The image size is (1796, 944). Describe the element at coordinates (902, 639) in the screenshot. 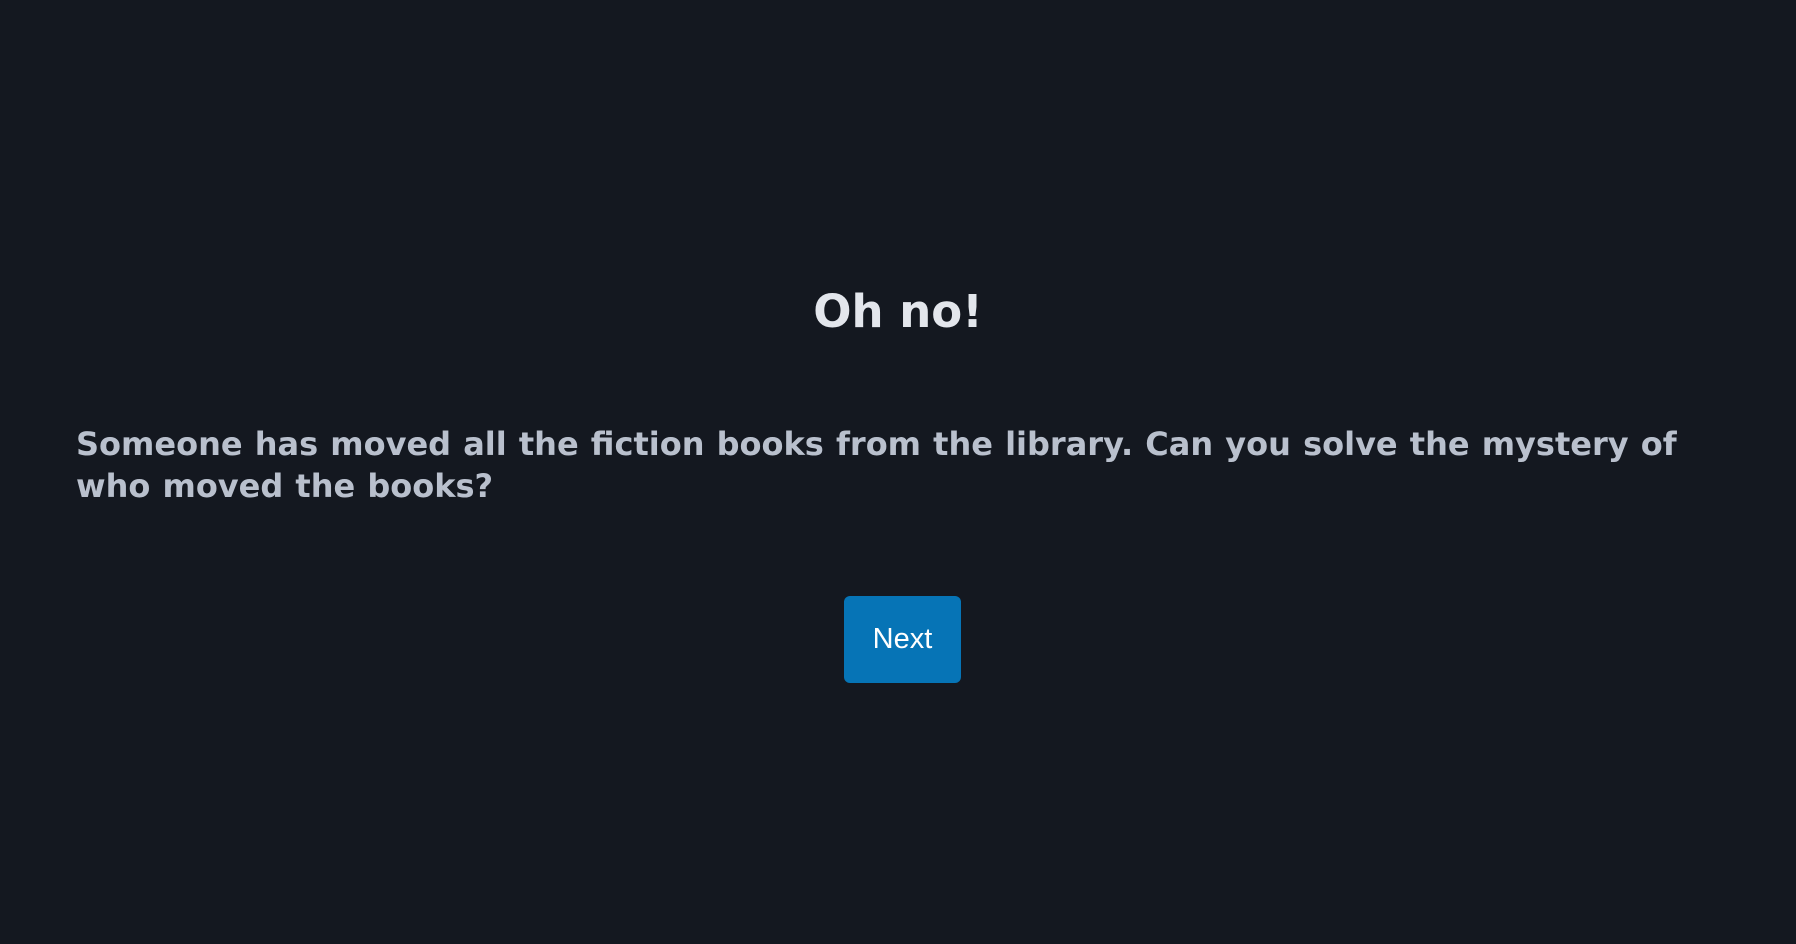

I see `next-button: Next` at that location.